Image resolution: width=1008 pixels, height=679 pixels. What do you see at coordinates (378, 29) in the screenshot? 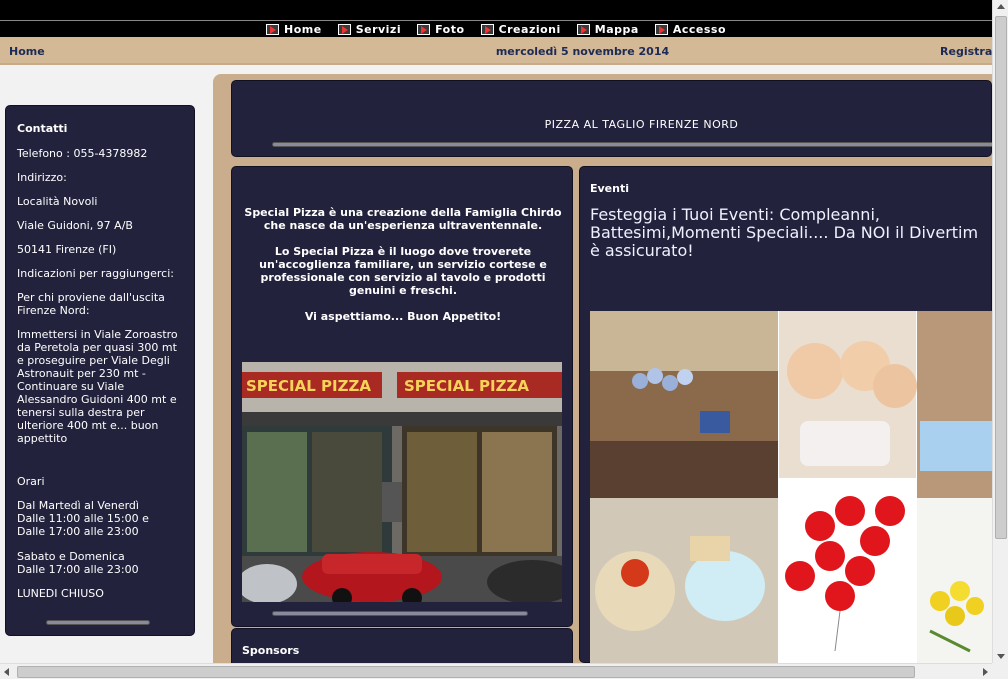
I see `nav-label: Servizi` at bounding box center [378, 29].